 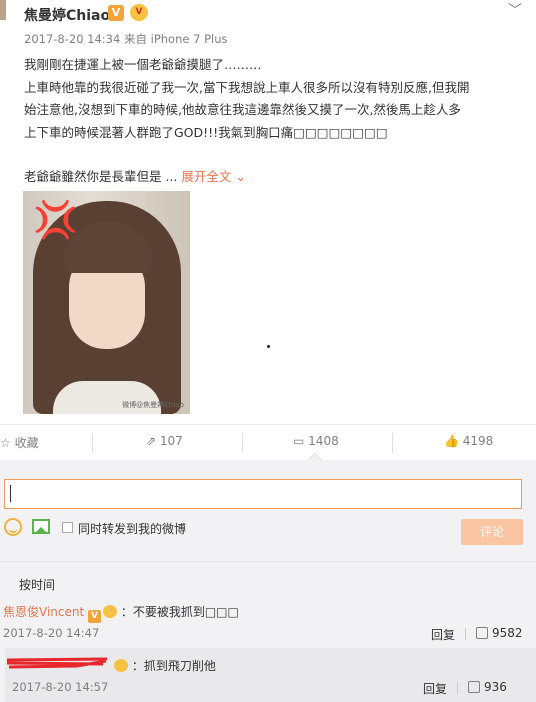 I want to click on expand-full-text-link: 展开全文 ⌄, so click(x=213, y=176).